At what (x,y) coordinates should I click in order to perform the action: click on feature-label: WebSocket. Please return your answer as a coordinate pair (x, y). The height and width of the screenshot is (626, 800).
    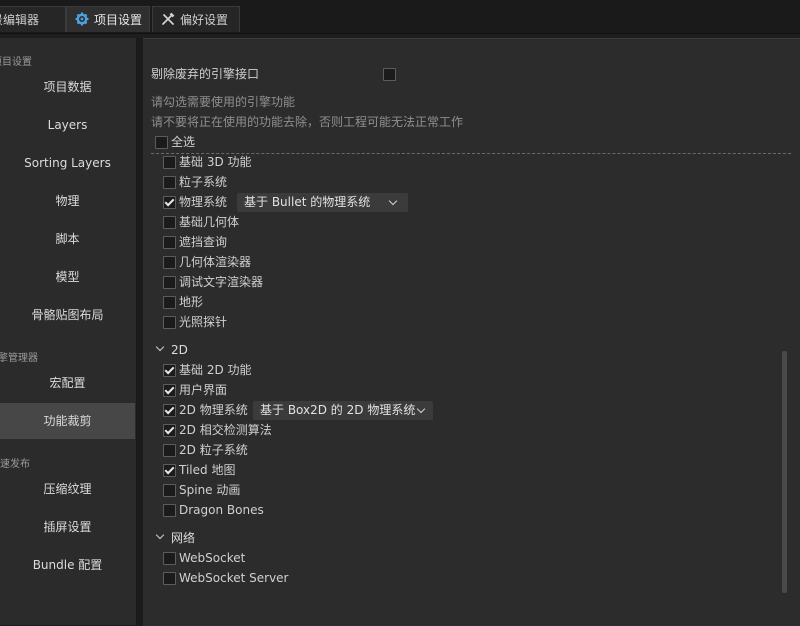
    Looking at the image, I should click on (212, 558).